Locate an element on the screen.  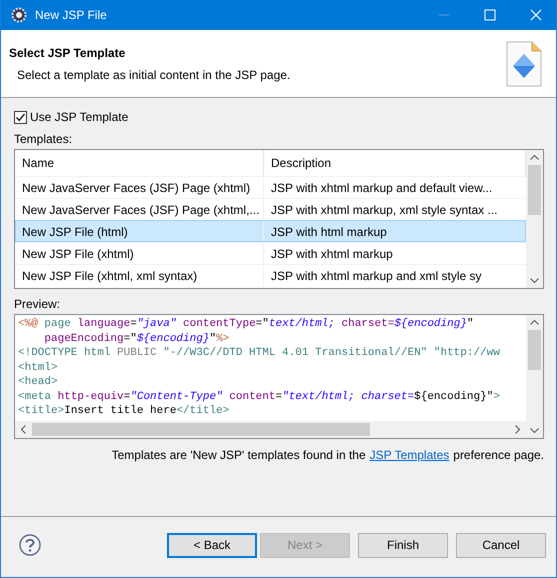
code-line: <!DOCTYPE html PUBLIC "-//W3C//DTD HTML 4.01 Transitional//EN" "http://ww is located at coordinates (259, 353).